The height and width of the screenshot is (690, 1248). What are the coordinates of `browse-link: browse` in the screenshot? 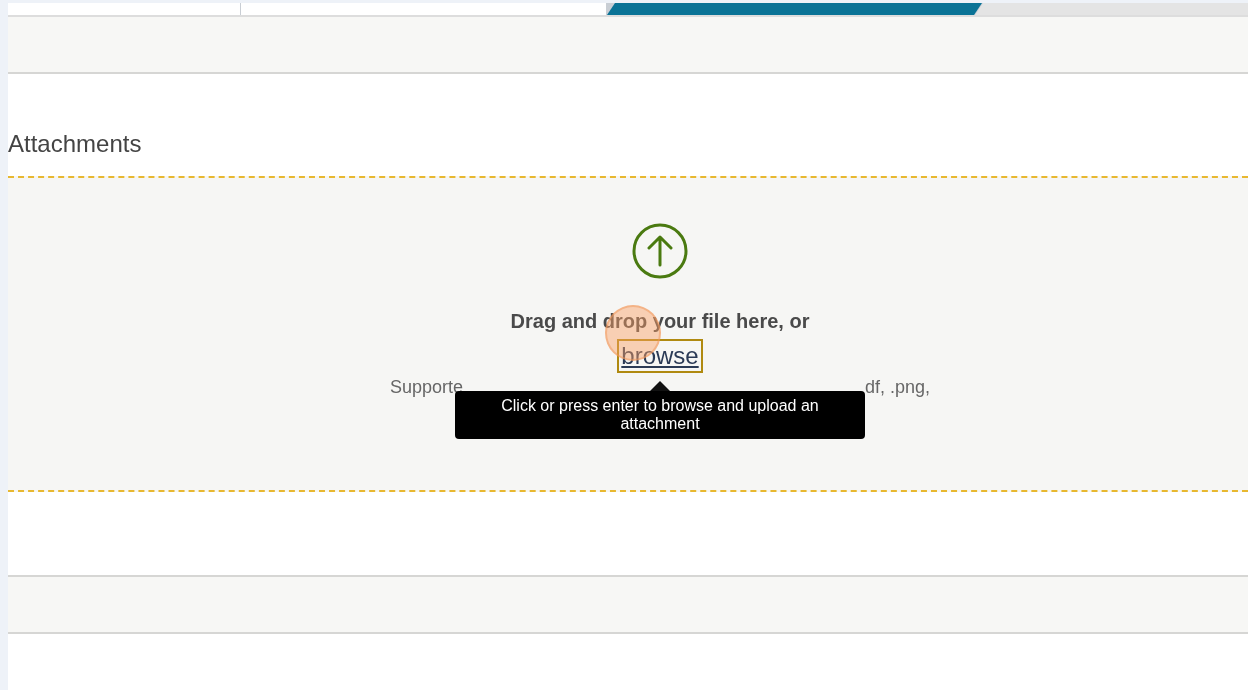 It's located at (660, 356).